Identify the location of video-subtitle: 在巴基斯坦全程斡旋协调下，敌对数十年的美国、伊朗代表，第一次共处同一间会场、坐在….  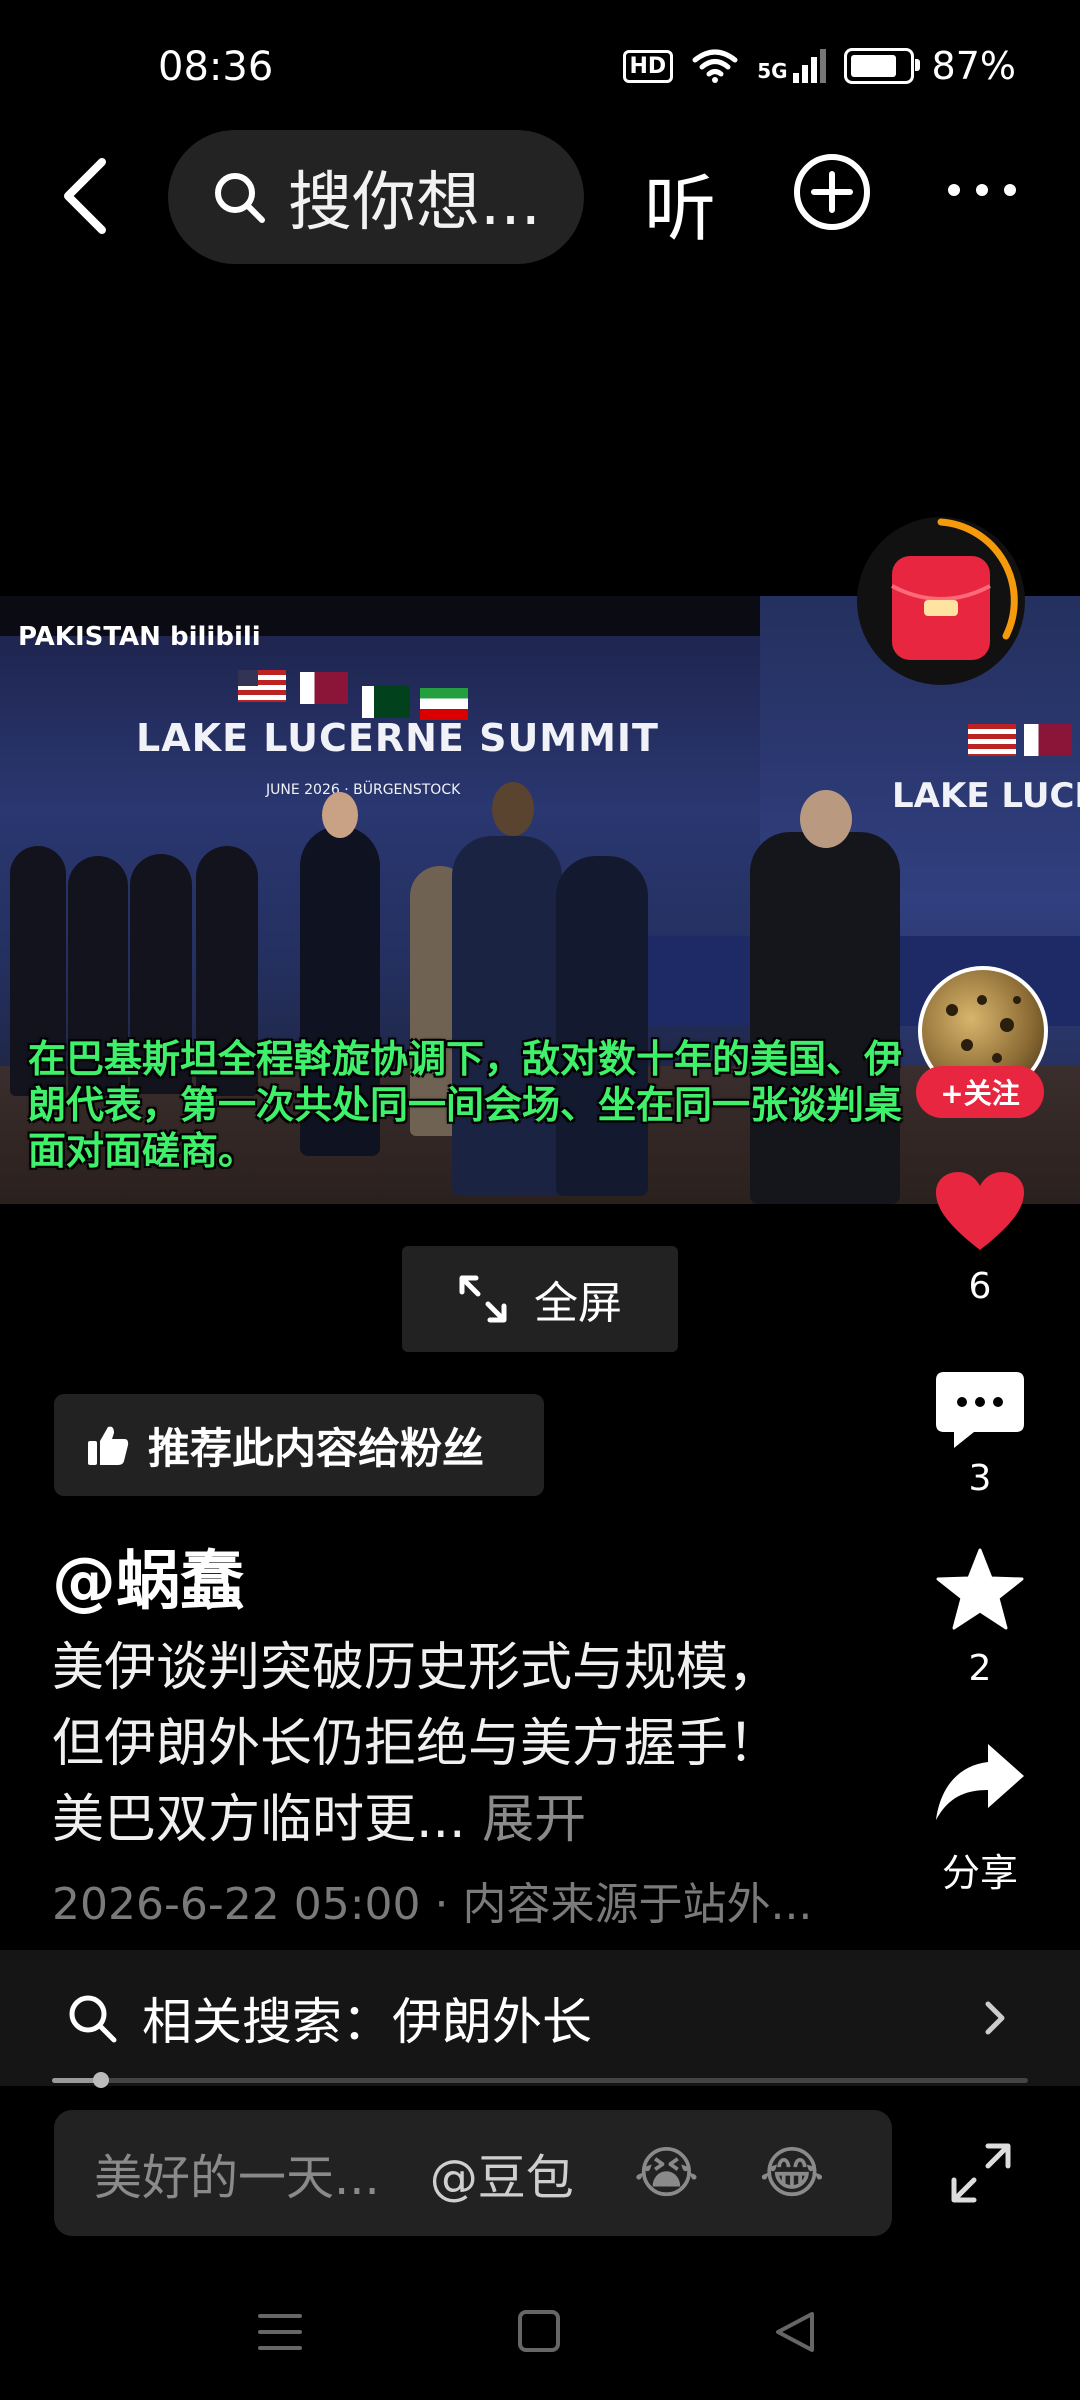
(465, 1105).